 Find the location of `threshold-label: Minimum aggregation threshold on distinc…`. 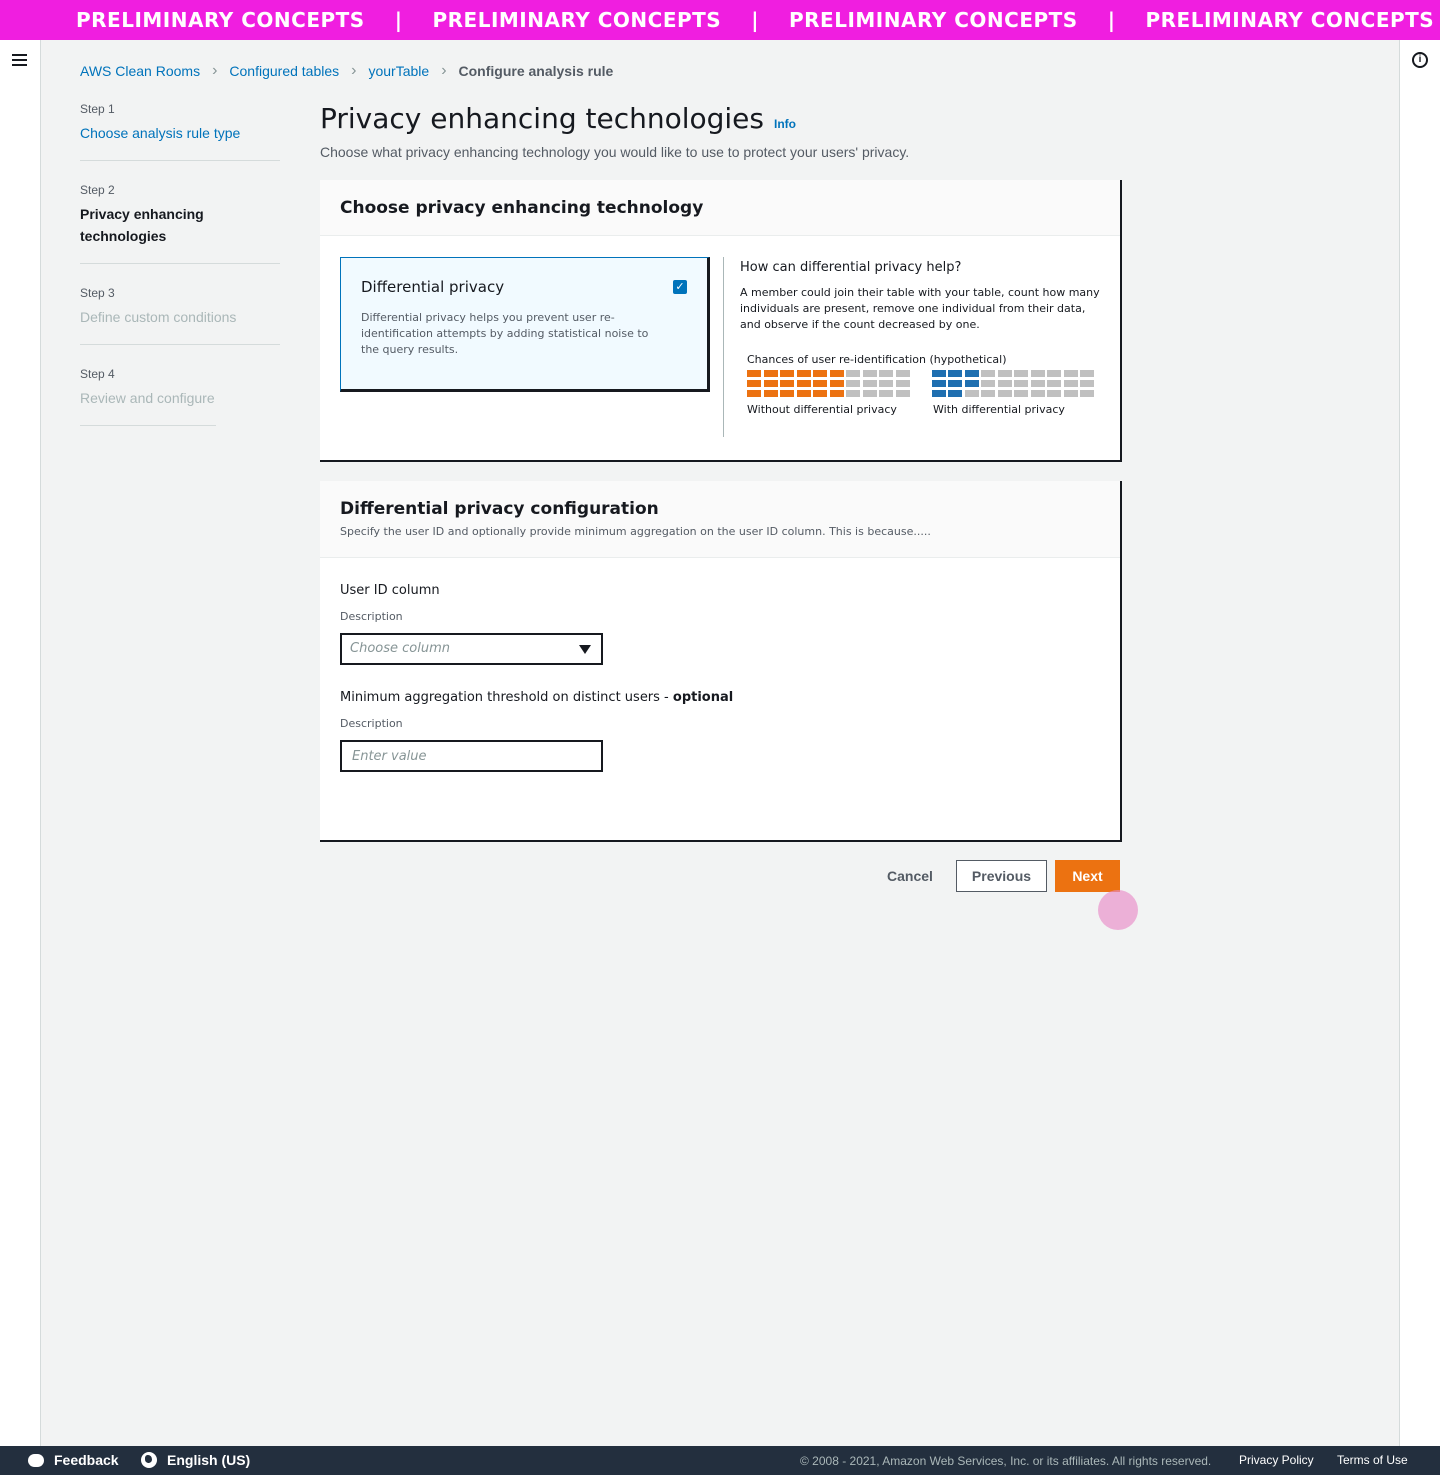

threshold-label: Minimum aggregation threshold on distinc… is located at coordinates (537, 697).